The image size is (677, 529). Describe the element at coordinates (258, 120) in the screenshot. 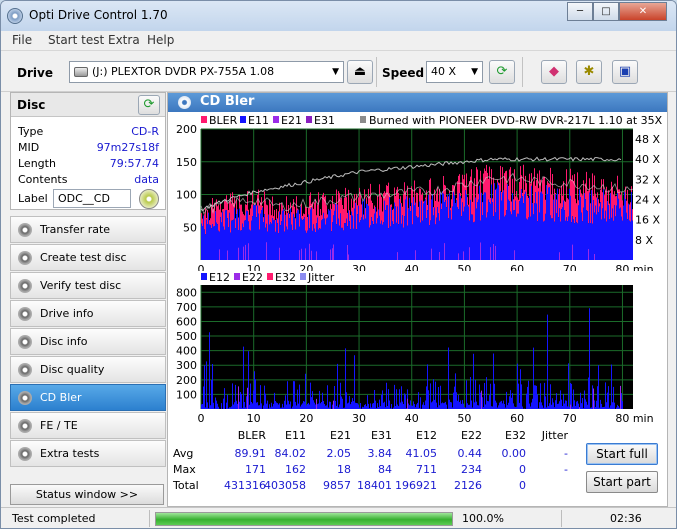

I see `legend-label: E11` at that location.